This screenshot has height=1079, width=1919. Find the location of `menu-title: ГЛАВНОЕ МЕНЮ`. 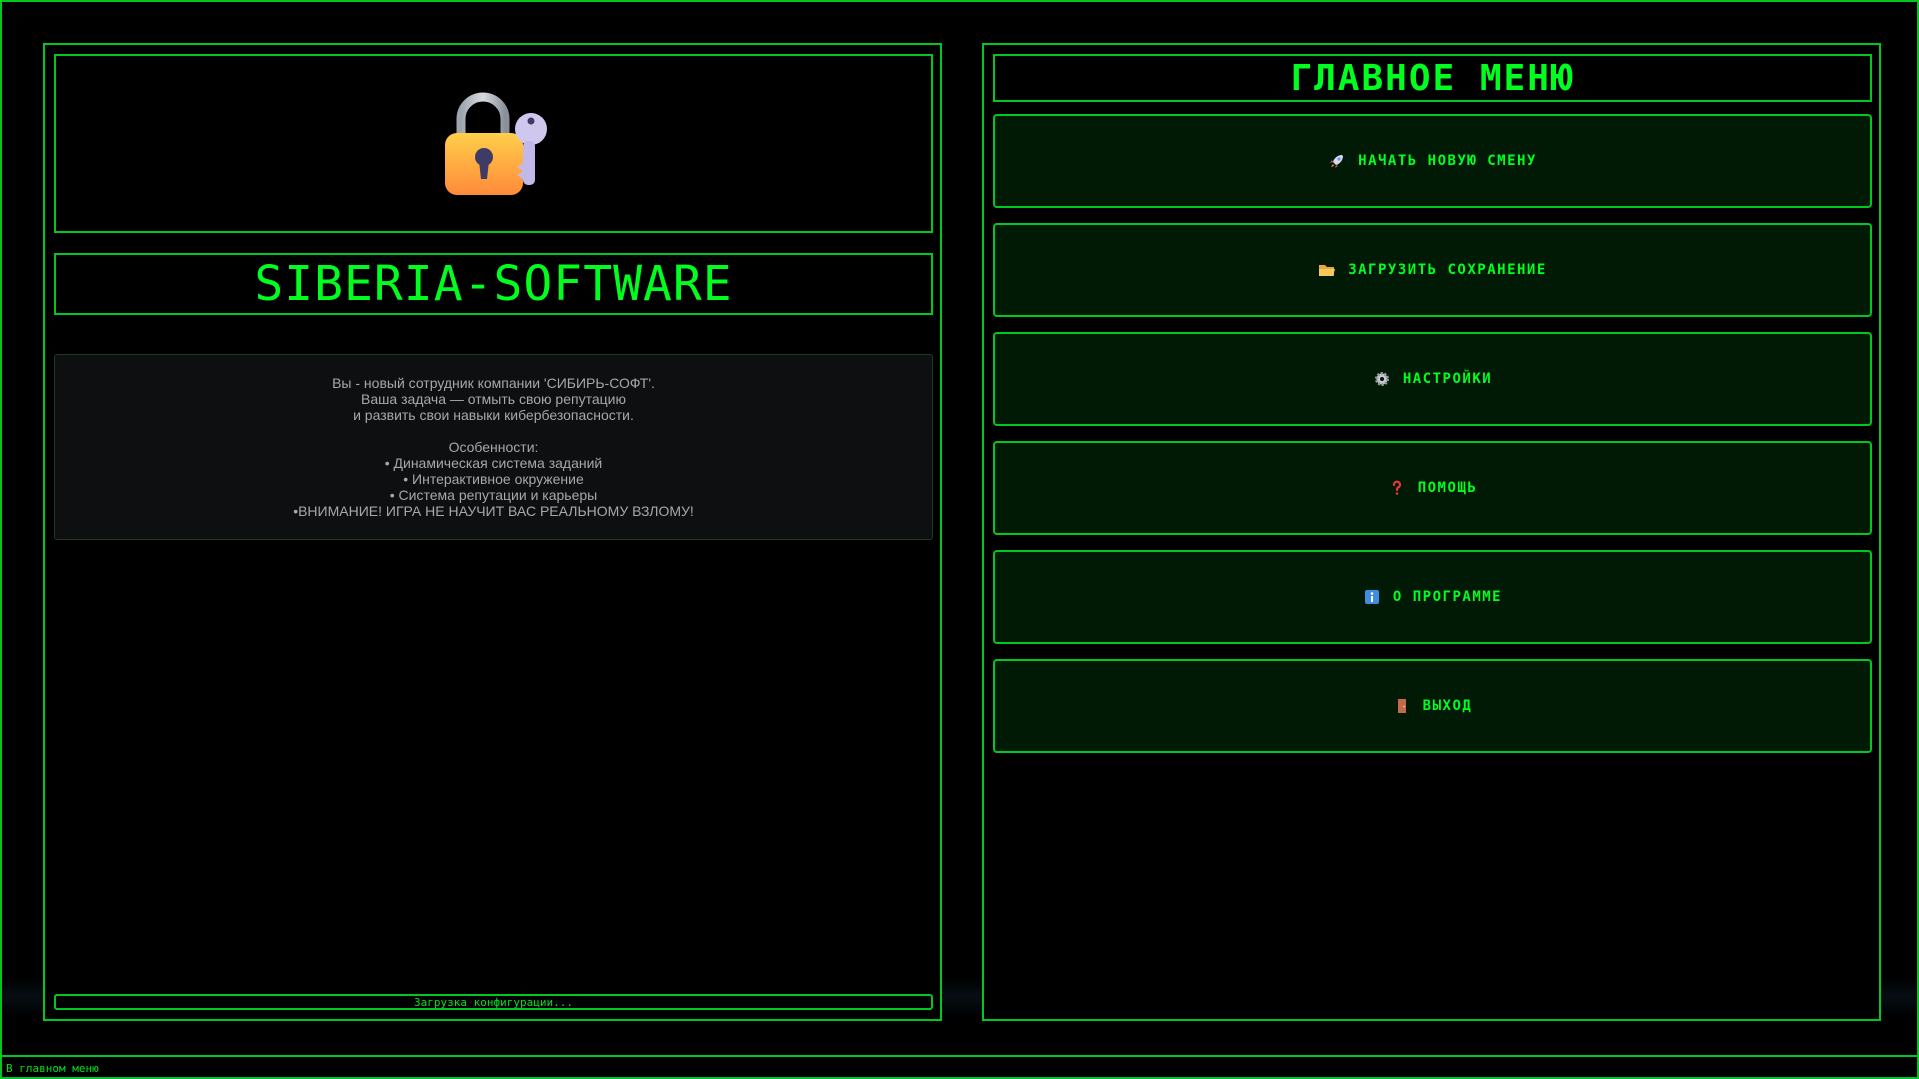

menu-title: ГЛАВНОЕ МЕНЮ is located at coordinates (1432, 78).